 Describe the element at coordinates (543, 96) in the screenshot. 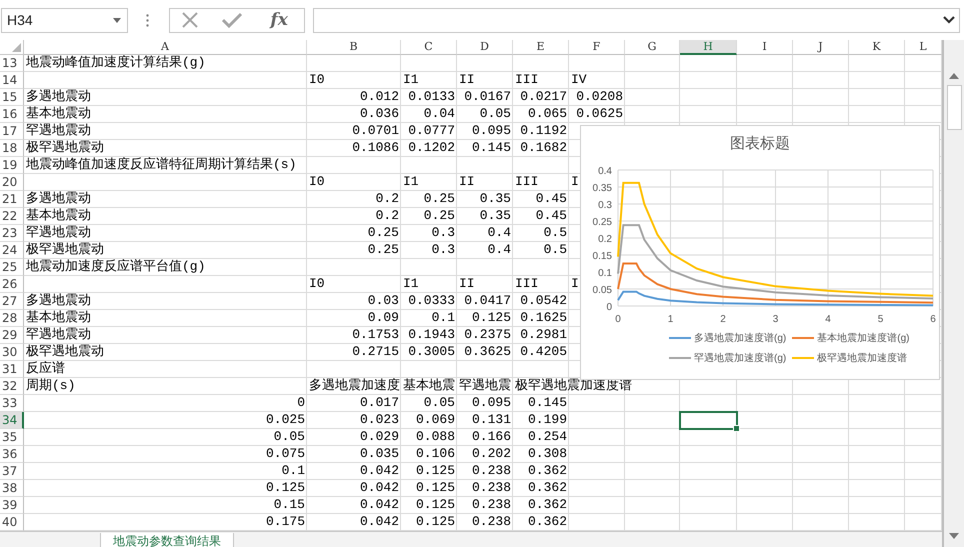

I see `table-cell: 0.0217` at that location.